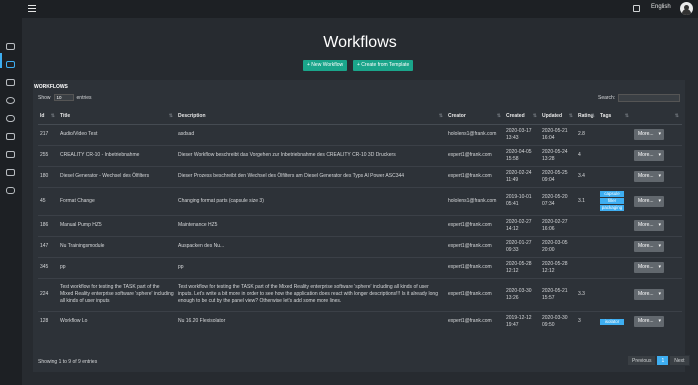  What do you see at coordinates (10, 82) in the screenshot?
I see `layers-icon` at bounding box center [10, 82].